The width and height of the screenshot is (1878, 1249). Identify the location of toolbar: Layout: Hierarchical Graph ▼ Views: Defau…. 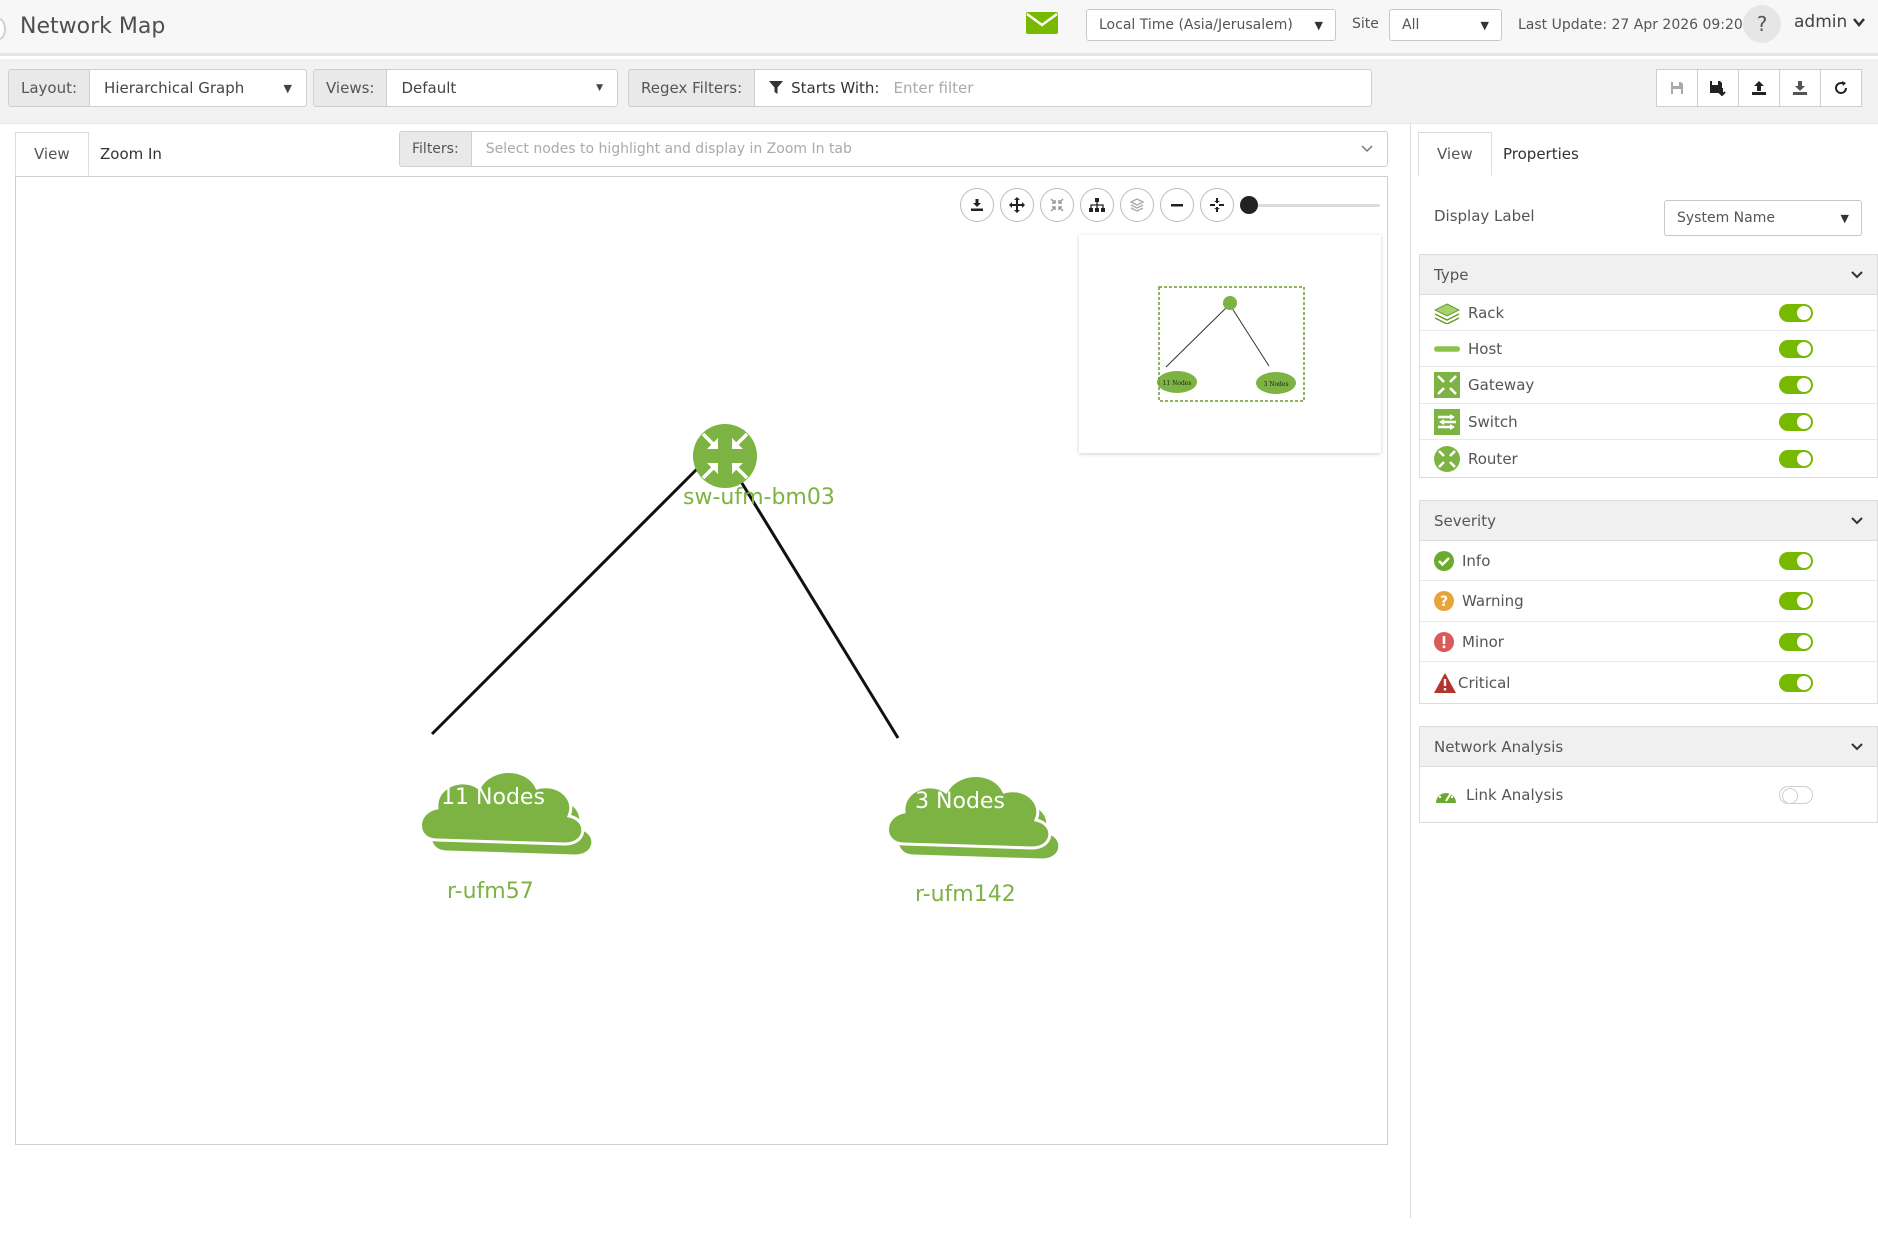
(939, 91).